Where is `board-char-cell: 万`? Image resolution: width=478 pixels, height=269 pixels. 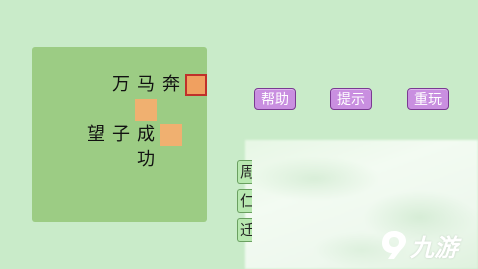
board-char-cell: 万 is located at coordinates (121, 84).